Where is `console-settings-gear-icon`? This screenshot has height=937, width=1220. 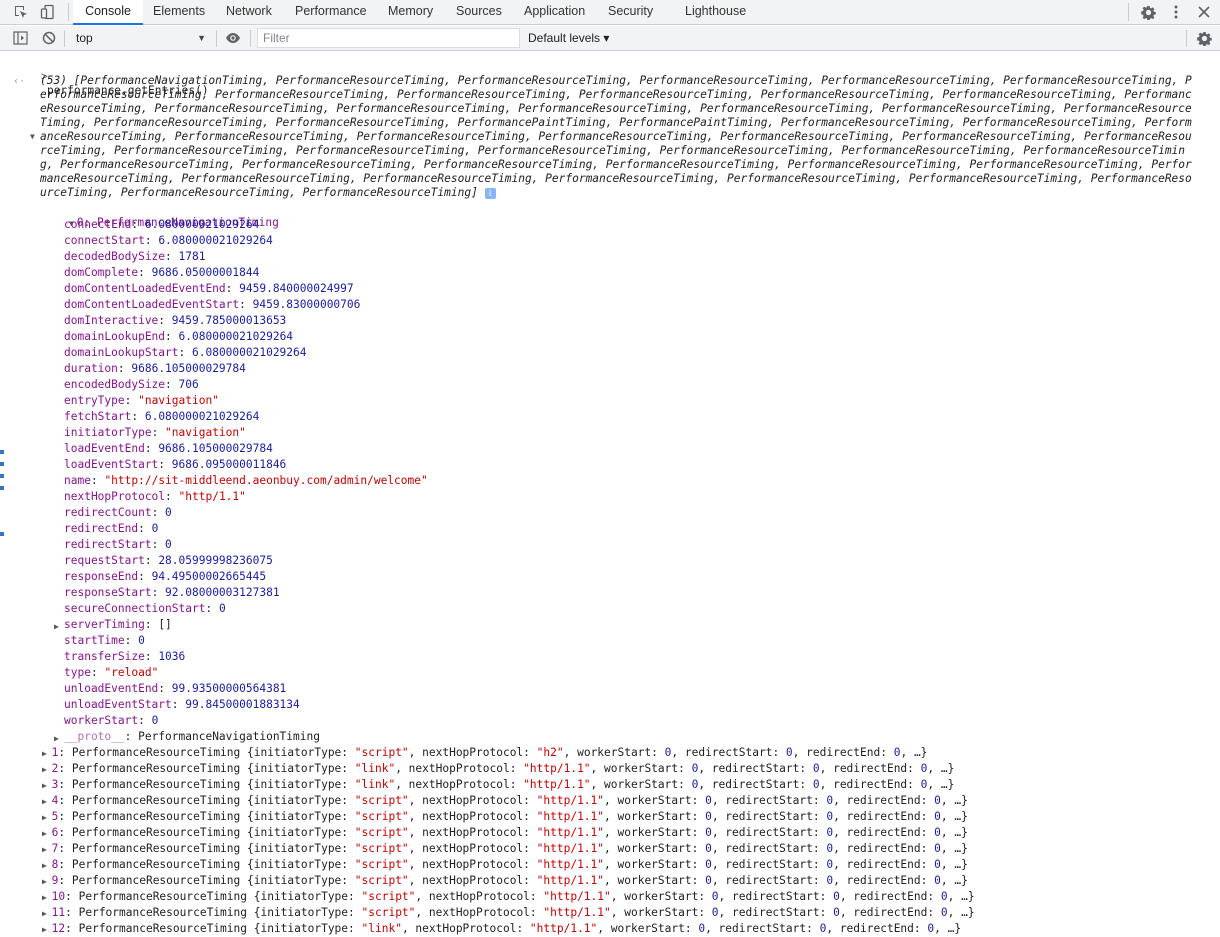 console-settings-gear-icon is located at coordinates (1204, 38).